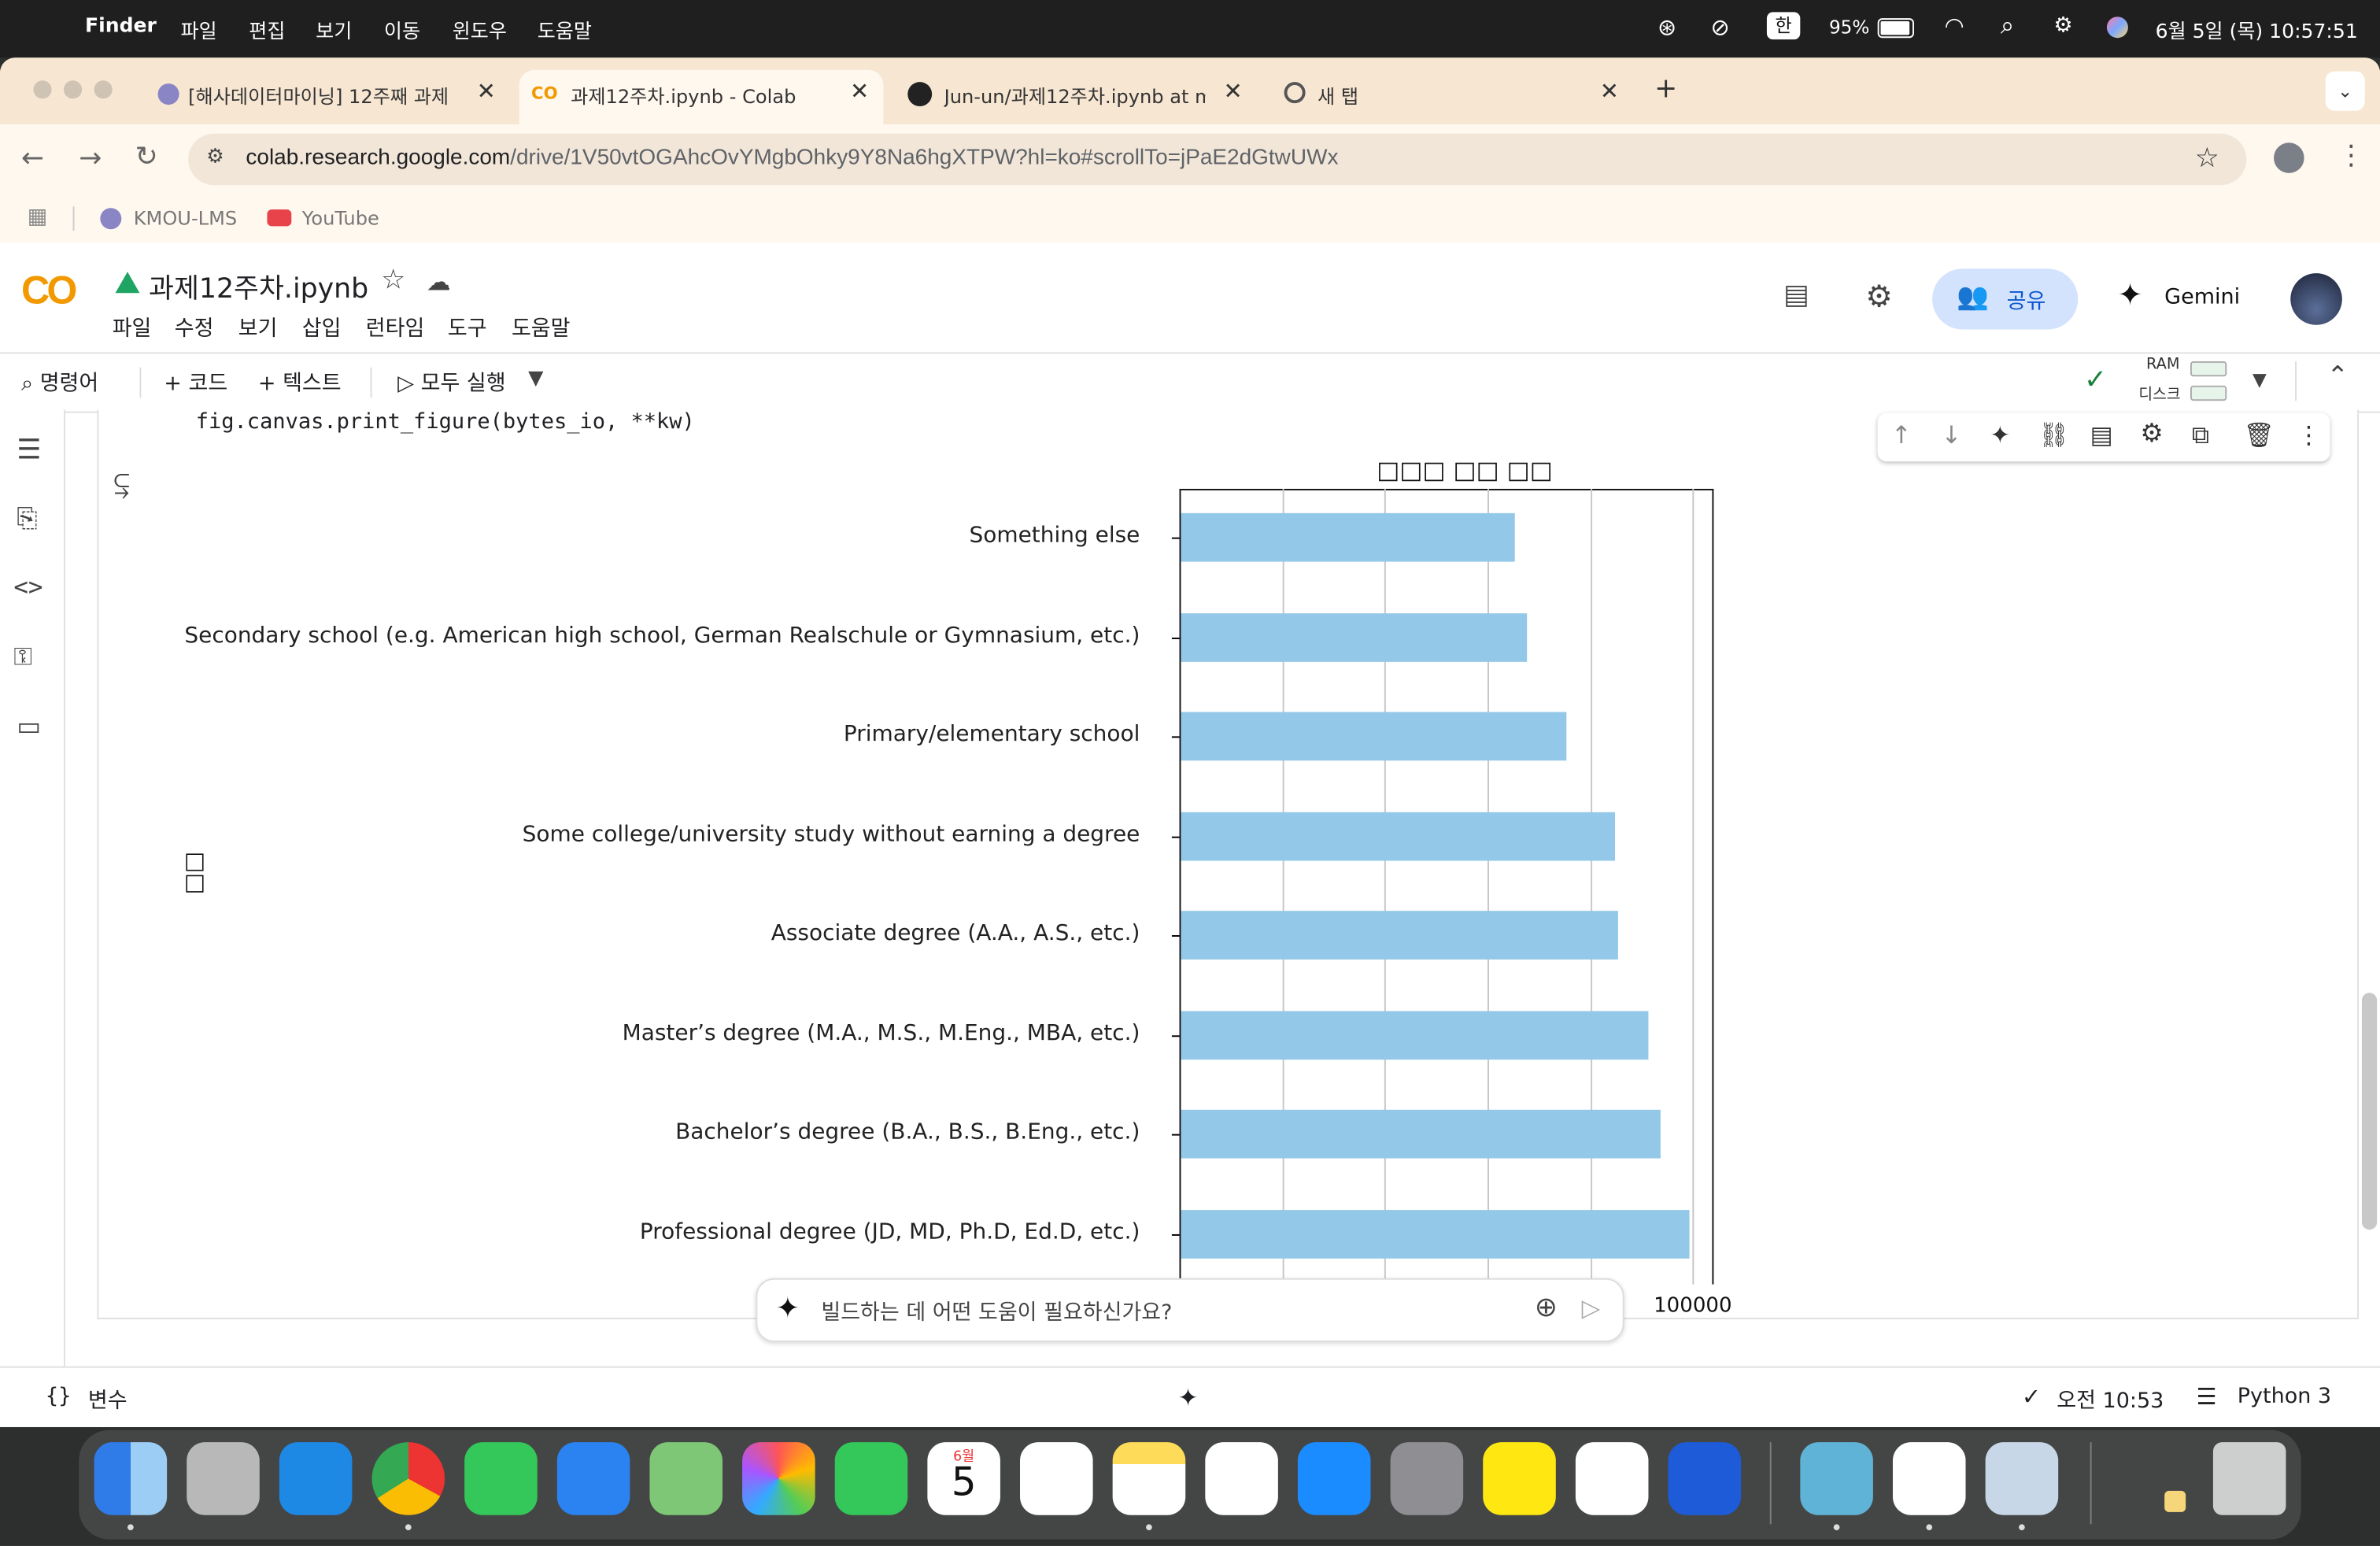 This screenshot has width=2380, height=1546. What do you see at coordinates (2117, 28) in the screenshot?
I see `siri-icon` at bounding box center [2117, 28].